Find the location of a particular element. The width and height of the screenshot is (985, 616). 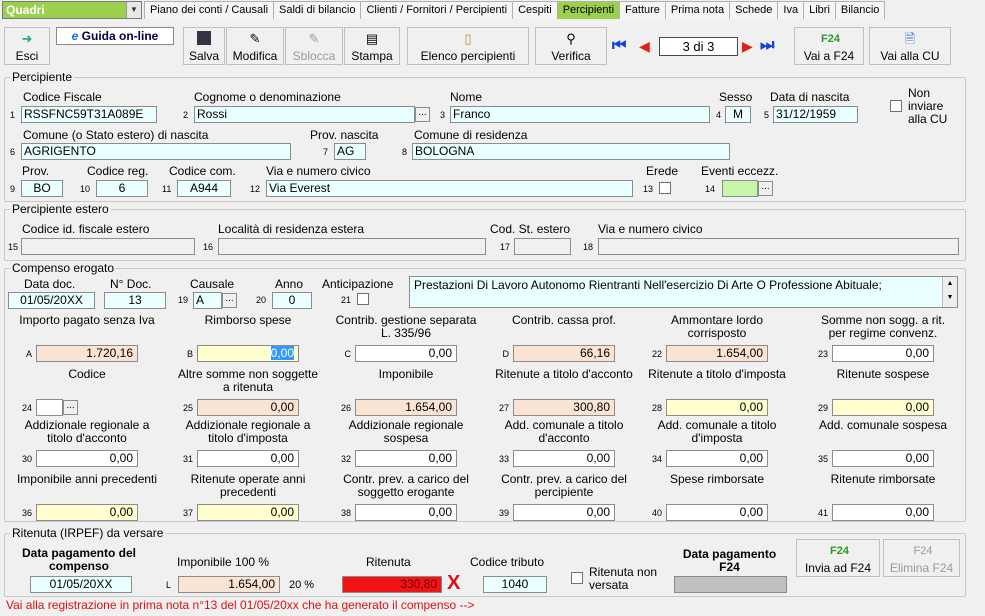

edit-button: ✎ Modifica is located at coordinates (255, 46).